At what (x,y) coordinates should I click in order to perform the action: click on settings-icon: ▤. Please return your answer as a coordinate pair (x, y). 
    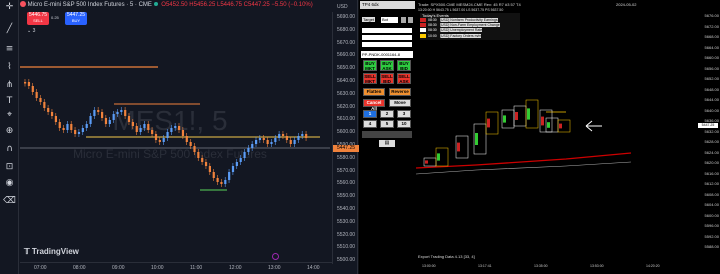
    Looking at the image, I should click on (387, 143).